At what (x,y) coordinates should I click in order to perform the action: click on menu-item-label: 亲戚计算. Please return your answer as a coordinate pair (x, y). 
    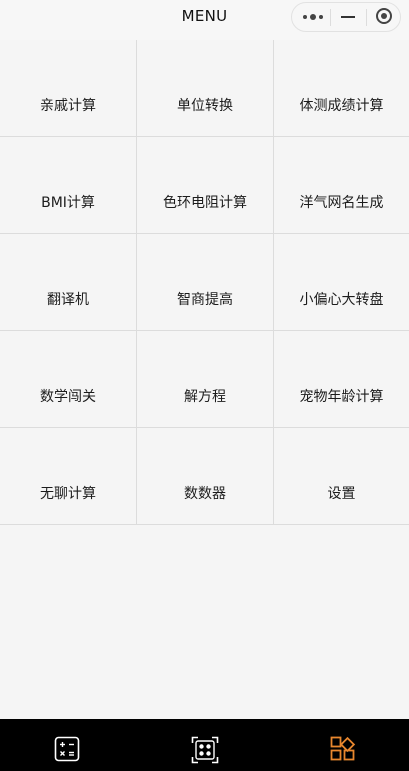
    Looking at the image, I should click on (68, 106).